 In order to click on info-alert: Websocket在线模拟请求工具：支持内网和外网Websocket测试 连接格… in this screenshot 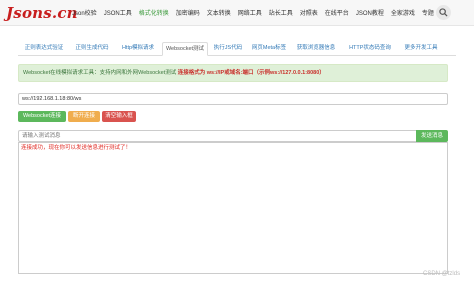, I will do `click(233, 73)`.